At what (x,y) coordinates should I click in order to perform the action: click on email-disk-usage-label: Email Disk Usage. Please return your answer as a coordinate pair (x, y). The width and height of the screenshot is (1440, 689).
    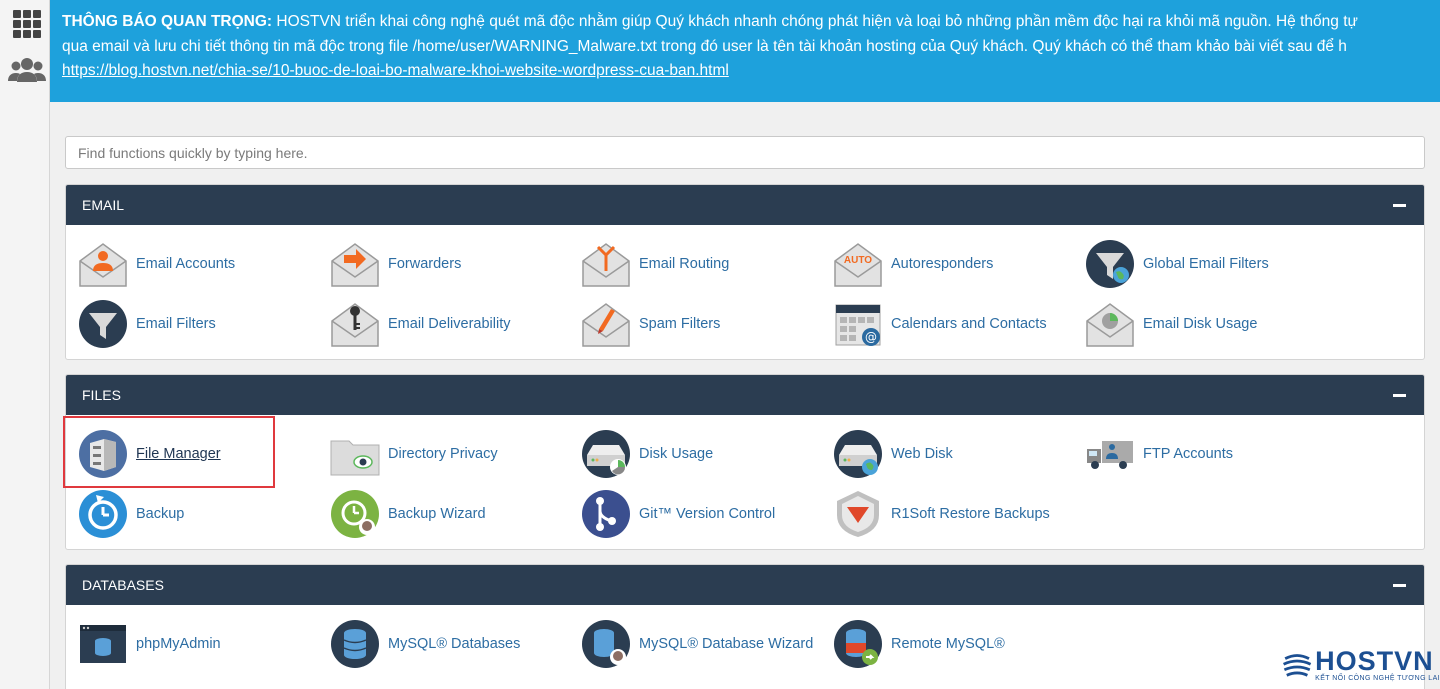
    Looking at the image, I should click on (1200, 324).